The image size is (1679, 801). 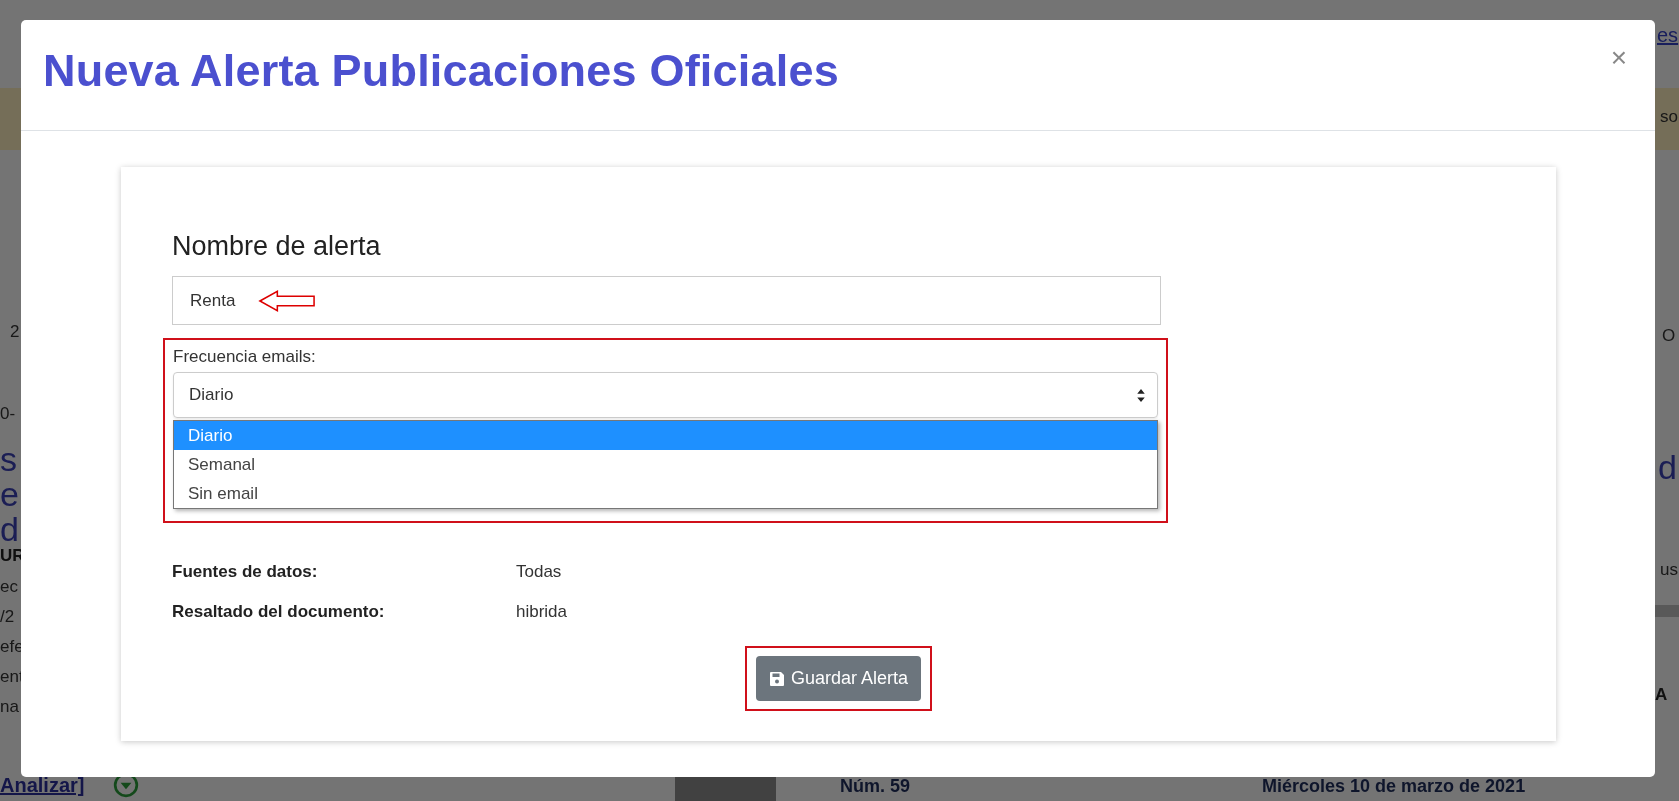 What do you see at coordinates (1669, 570) in the screenshot?
I see `page-text: us` at bounding box center [1669, 570].